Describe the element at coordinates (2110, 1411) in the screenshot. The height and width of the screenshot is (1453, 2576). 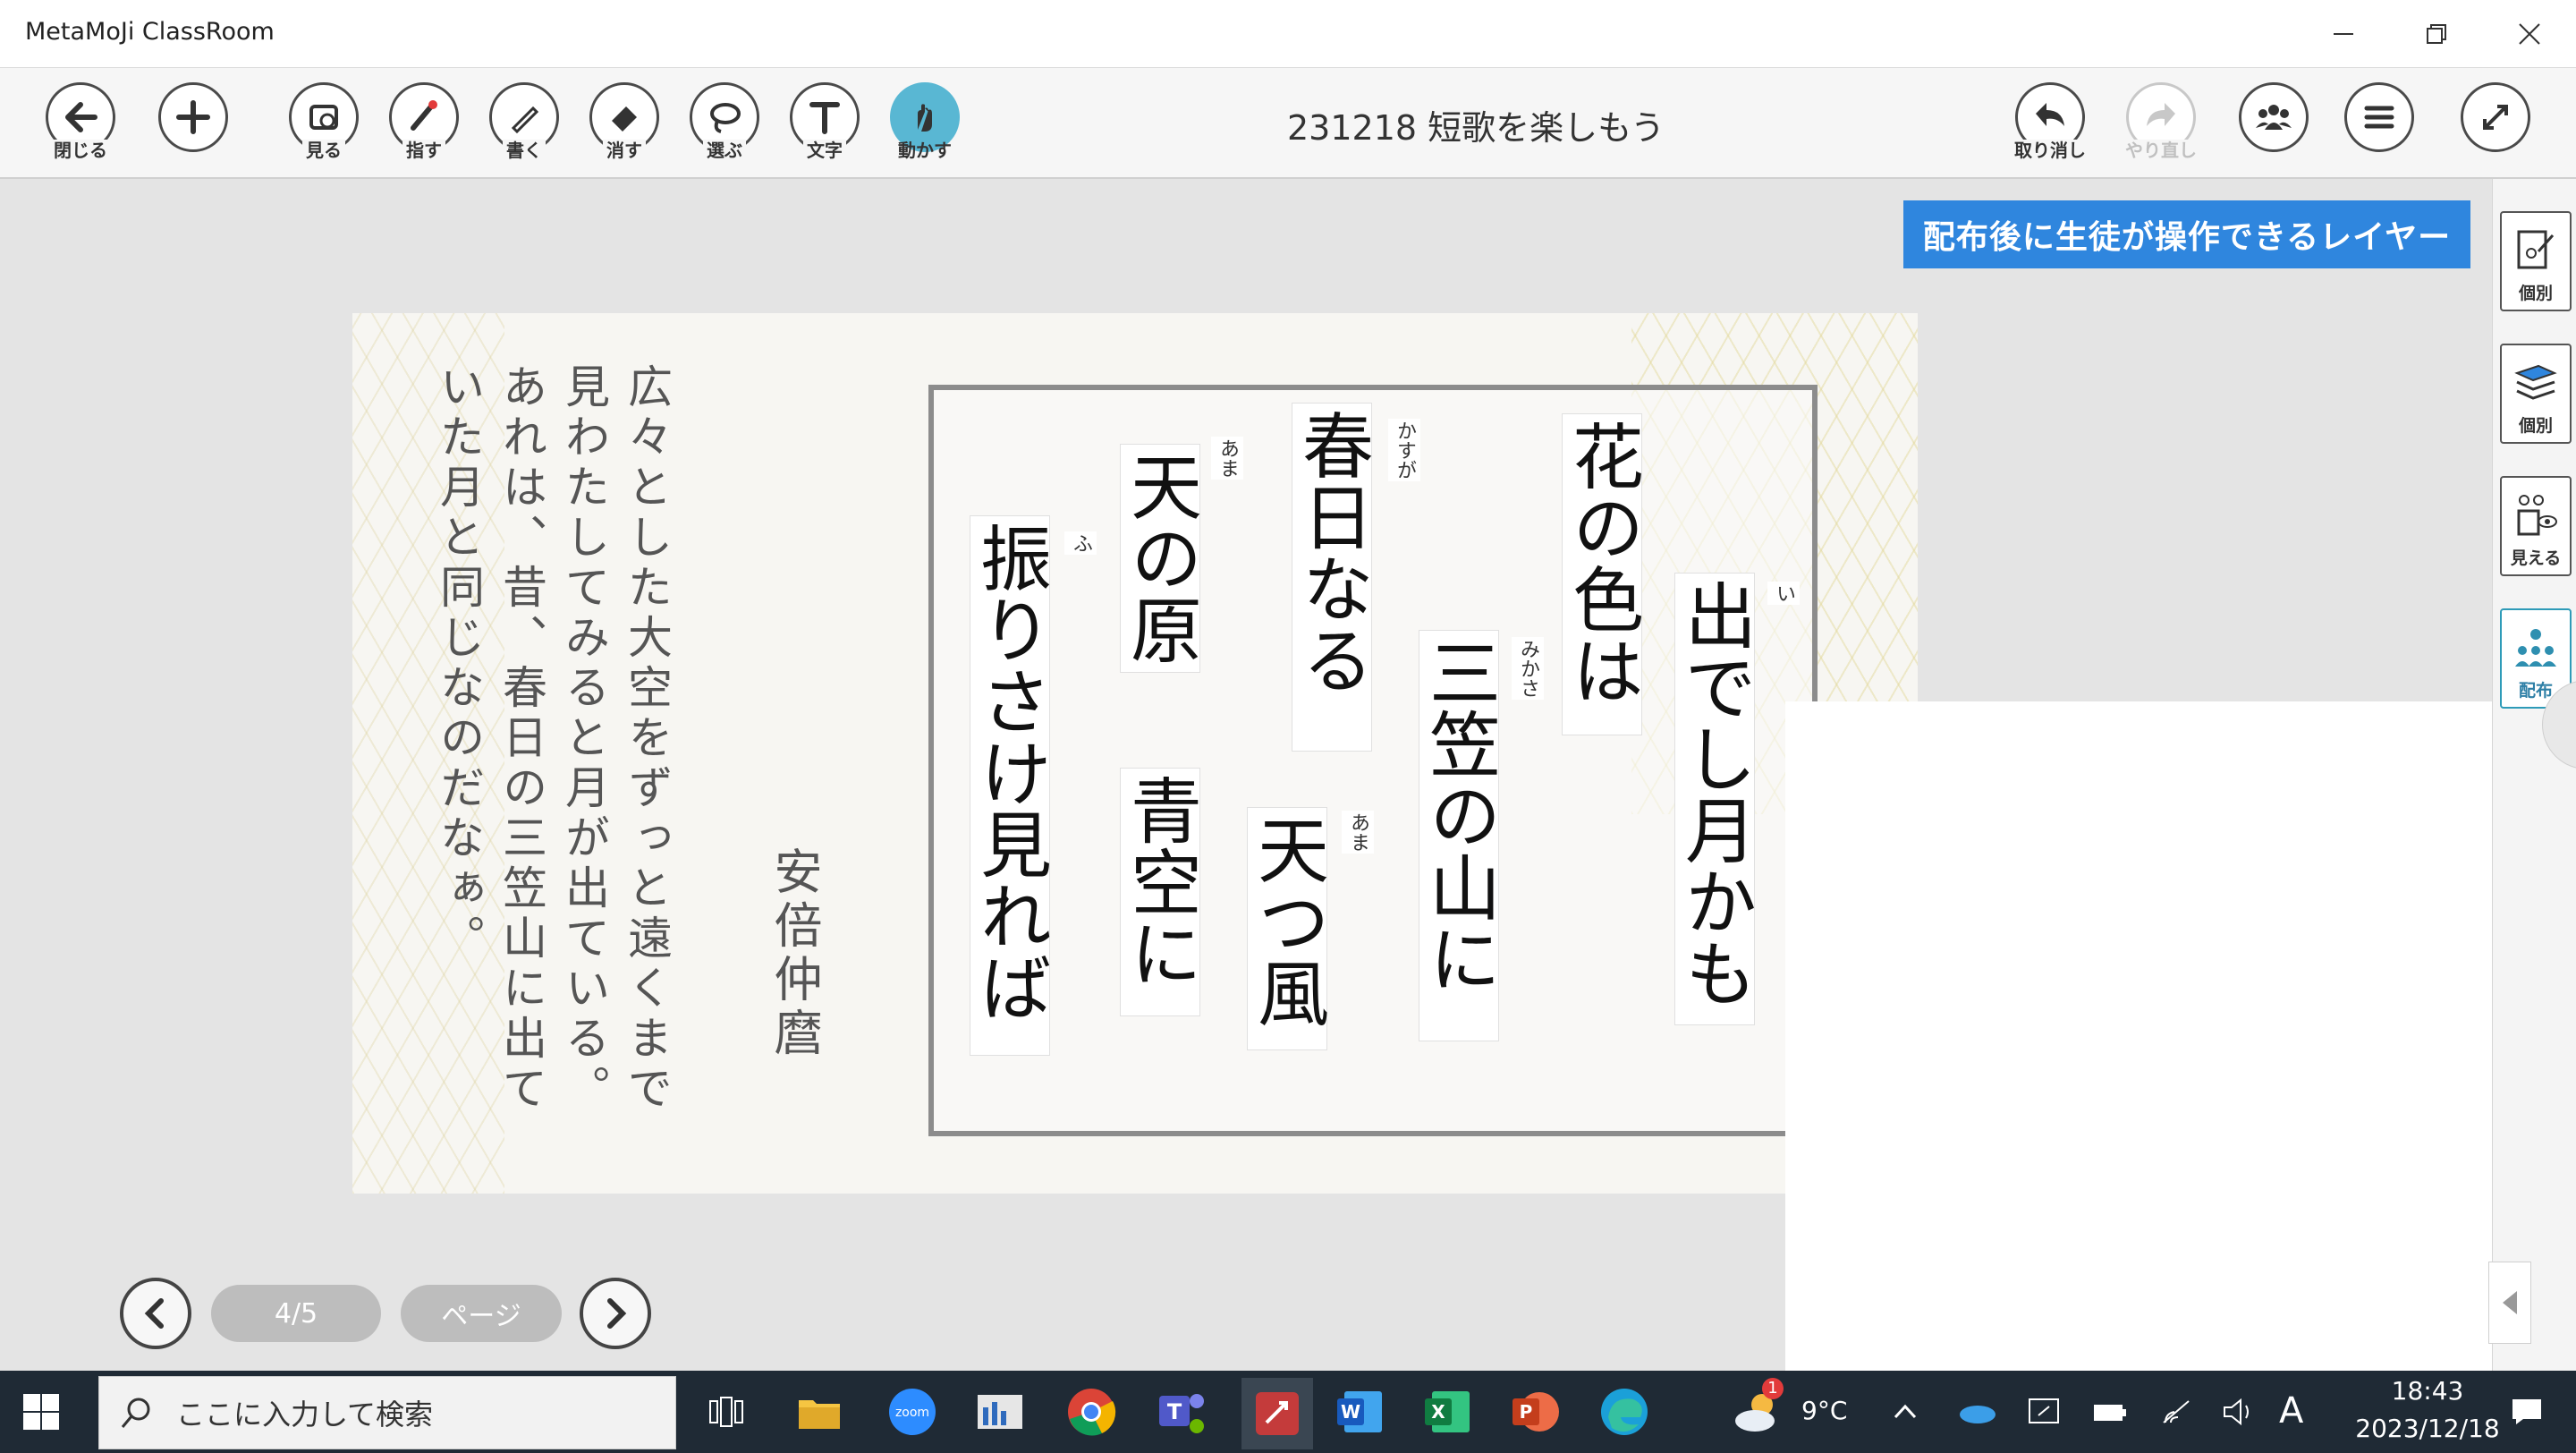
I see `battery-icon` at that location.